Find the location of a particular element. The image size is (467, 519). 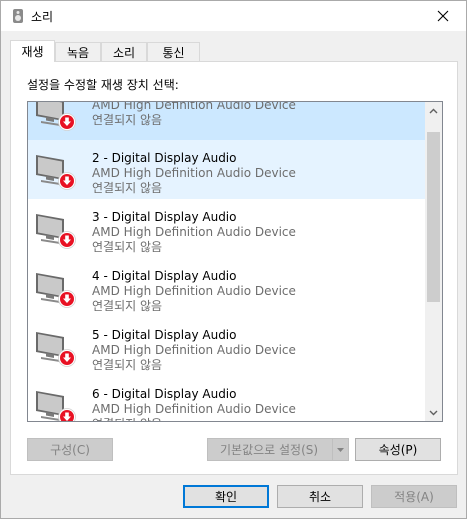

ok-button: 확인 is located at coordinates (226, 496).